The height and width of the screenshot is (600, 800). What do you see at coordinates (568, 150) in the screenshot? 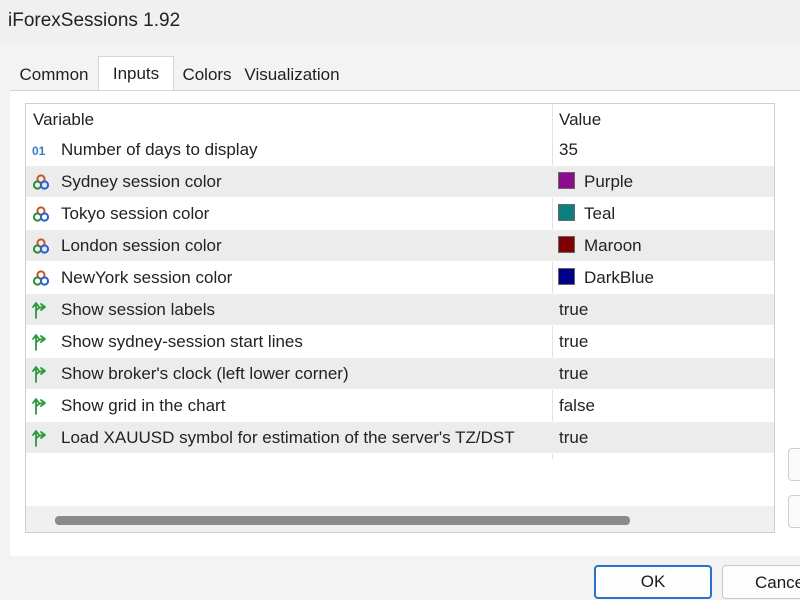
I see `input-value: 35` at bounding box center [568, 150].